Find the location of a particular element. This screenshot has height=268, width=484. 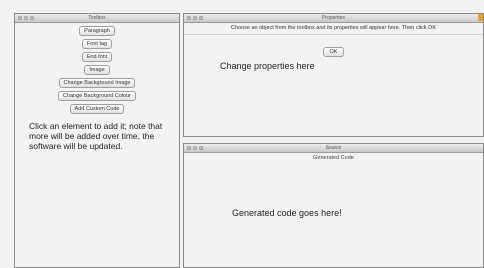

image-button: Image is located at coordinates (97, 70).